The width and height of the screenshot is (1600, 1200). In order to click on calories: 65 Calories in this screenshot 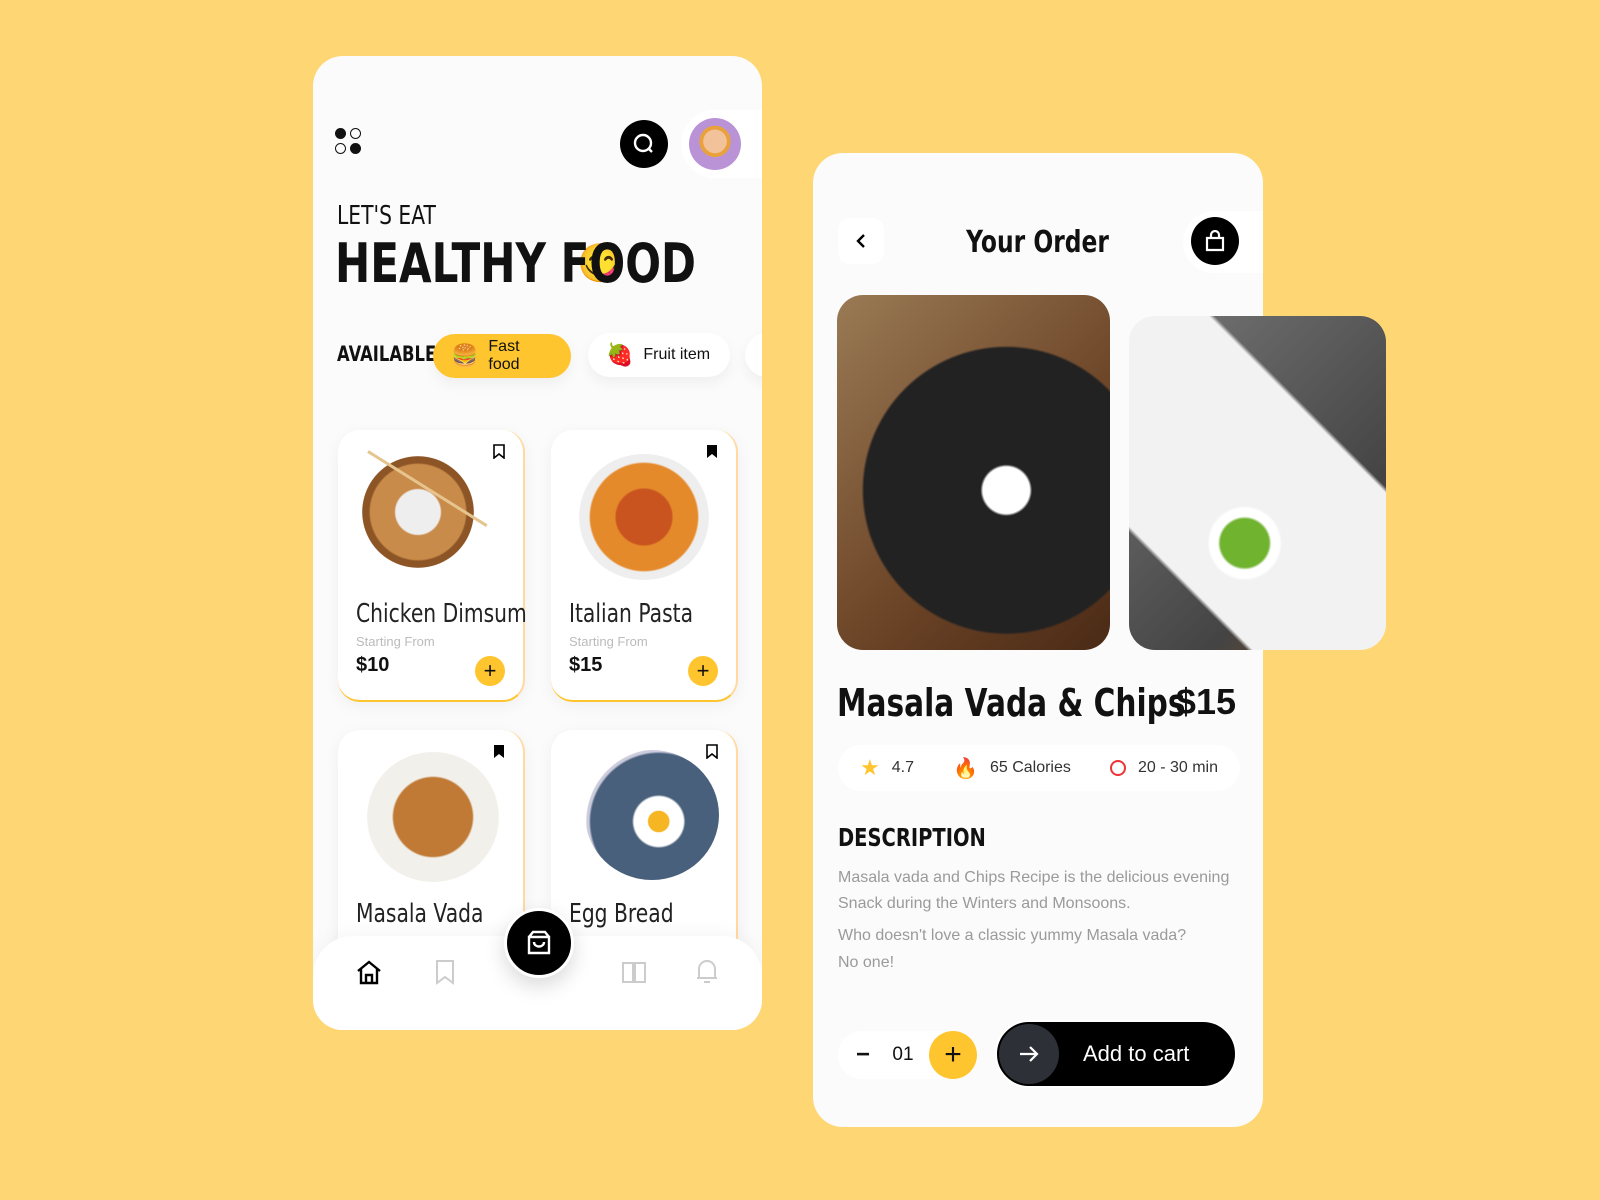, I will do `click(1030, 767)`.